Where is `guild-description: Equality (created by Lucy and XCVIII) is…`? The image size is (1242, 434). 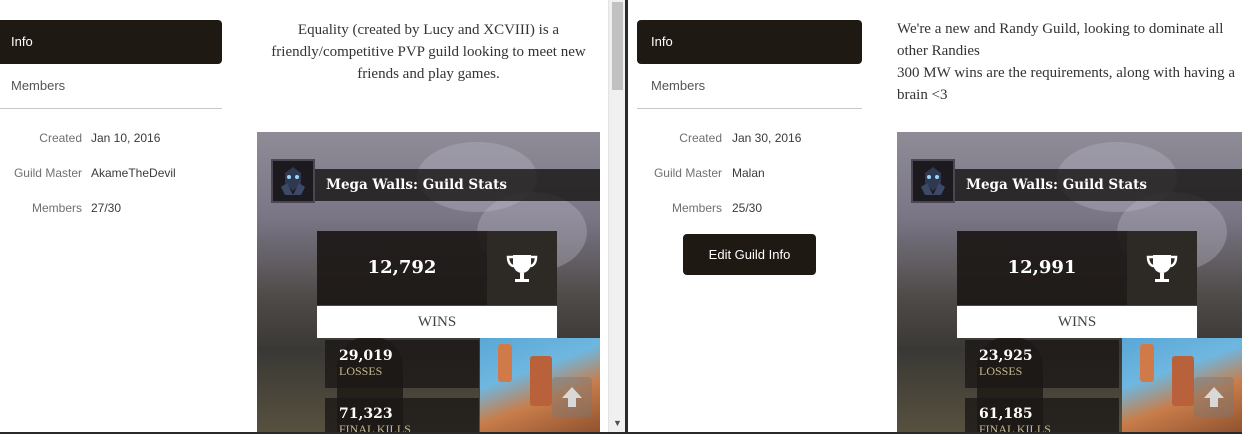 guild-description: Equality (created by Lucy and XCVIII) is… is located at coordinates (428, 52).